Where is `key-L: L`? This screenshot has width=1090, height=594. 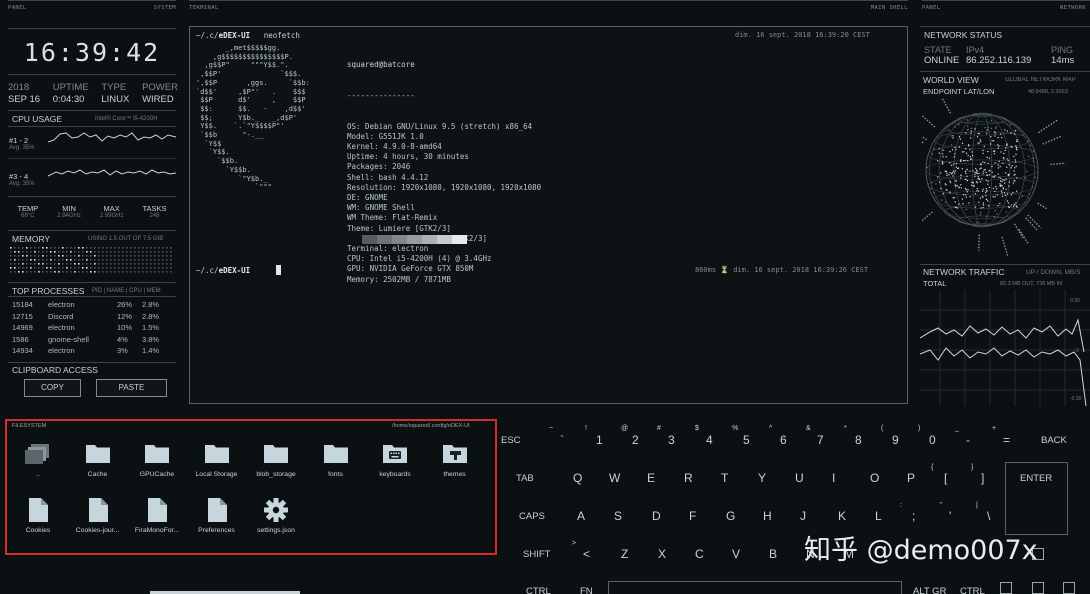
key-L: L is located at coordinates (878, 516).